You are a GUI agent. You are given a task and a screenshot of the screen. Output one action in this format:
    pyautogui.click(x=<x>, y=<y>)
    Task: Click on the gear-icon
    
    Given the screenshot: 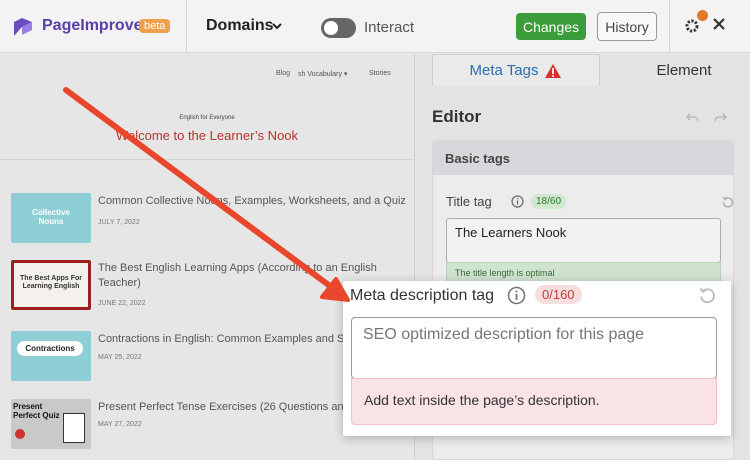 What is the action you would take?
    pyautogui.click(x=692, y=26)
    